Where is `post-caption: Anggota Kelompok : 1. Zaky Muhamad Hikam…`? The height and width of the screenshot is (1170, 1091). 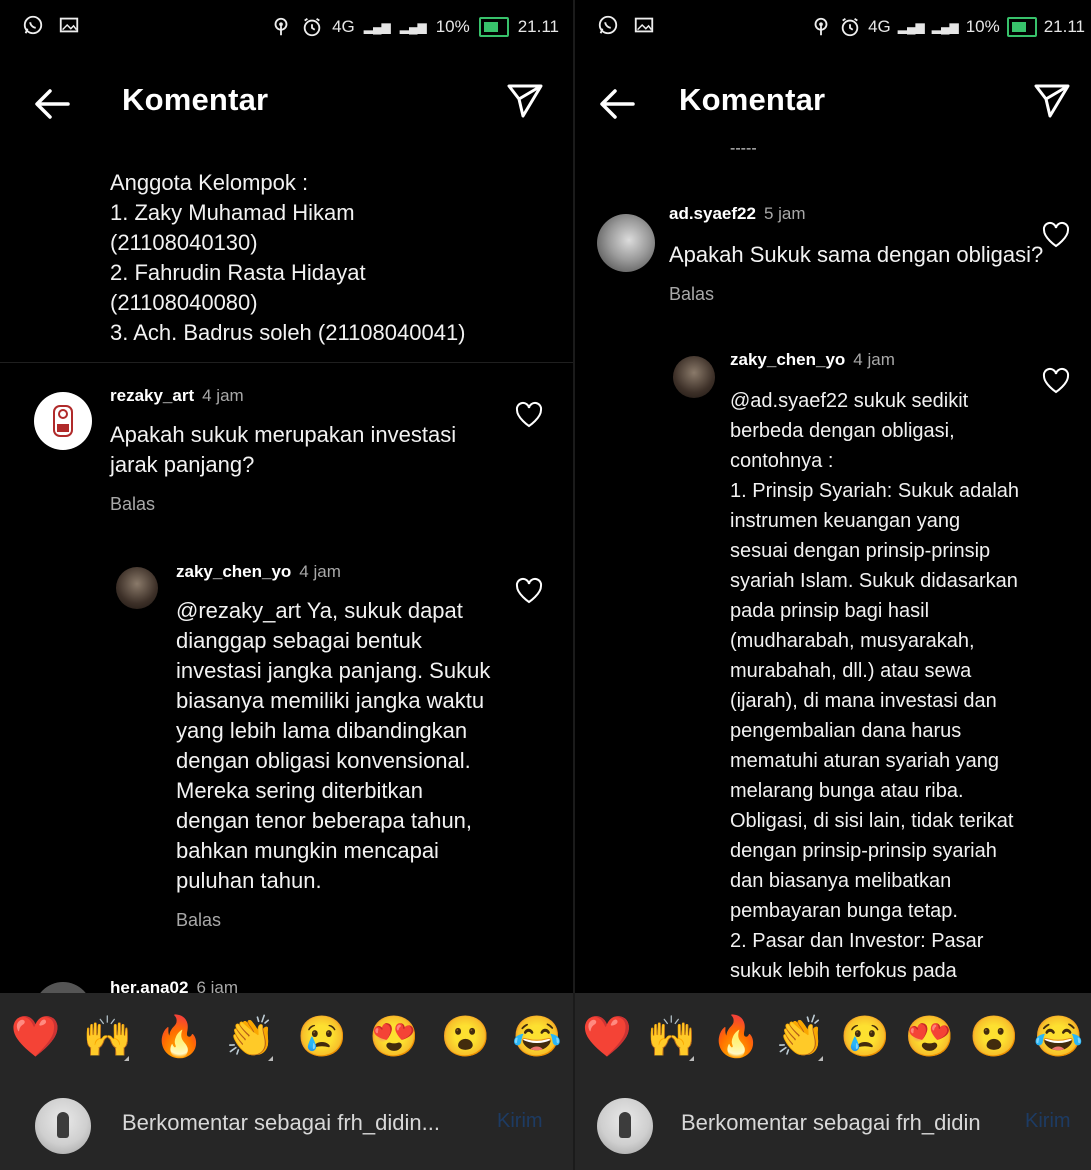
post-caption: Anggota Kelompok : 1. Zaky Muhamad Hikam… is located at coordinates (288, 257).